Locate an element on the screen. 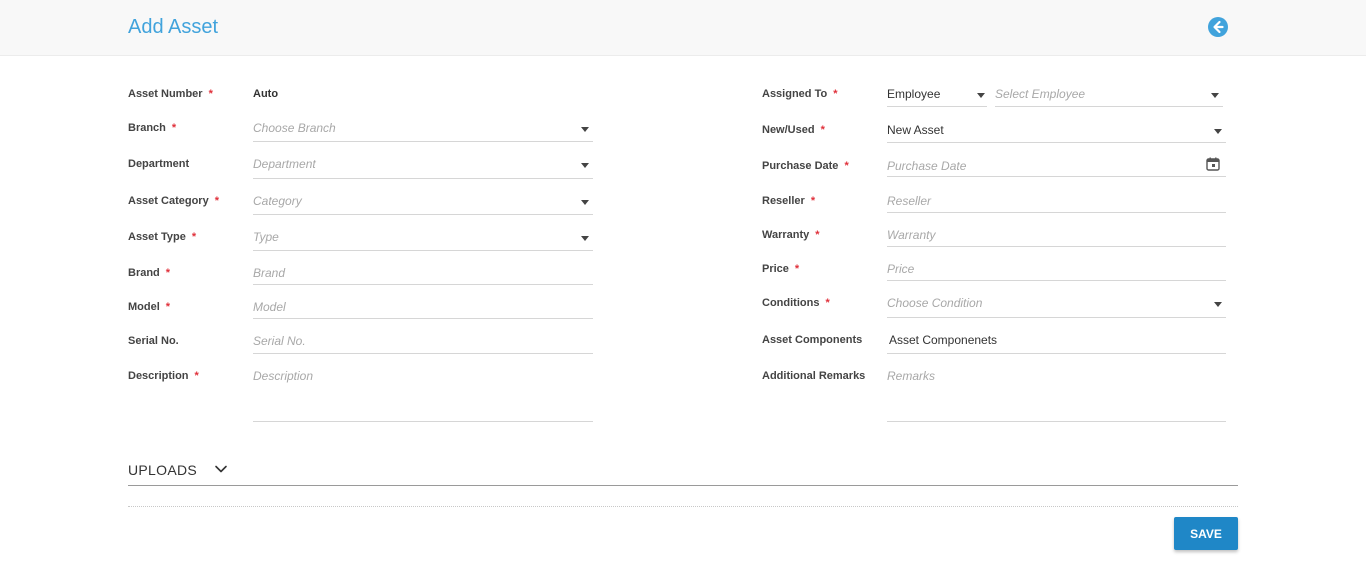 The height and width of the screenshot is (570, 1366). asset-type-label: Asset Type * is located at coordinates (162, 237).